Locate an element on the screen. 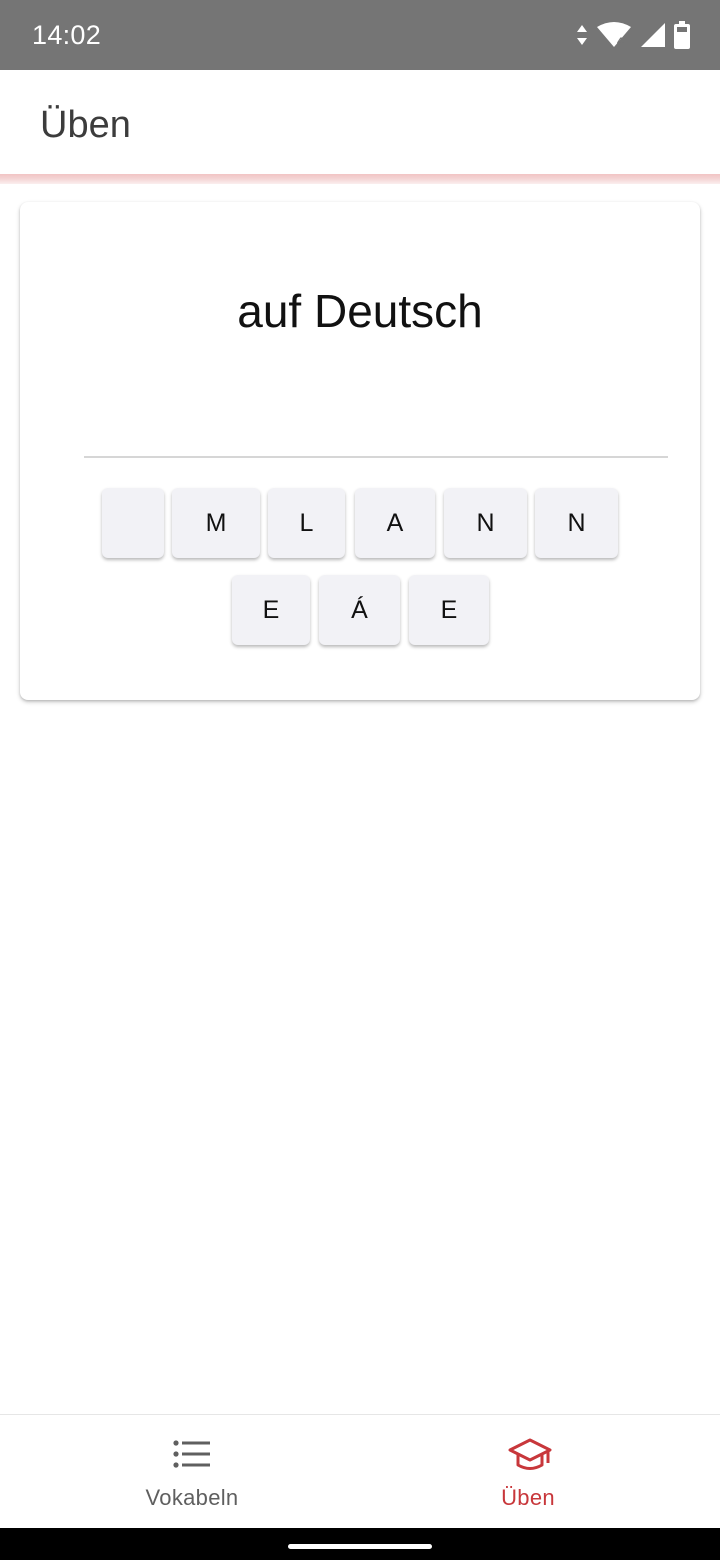  letter-tile: A is located at coordinates (395, 523).